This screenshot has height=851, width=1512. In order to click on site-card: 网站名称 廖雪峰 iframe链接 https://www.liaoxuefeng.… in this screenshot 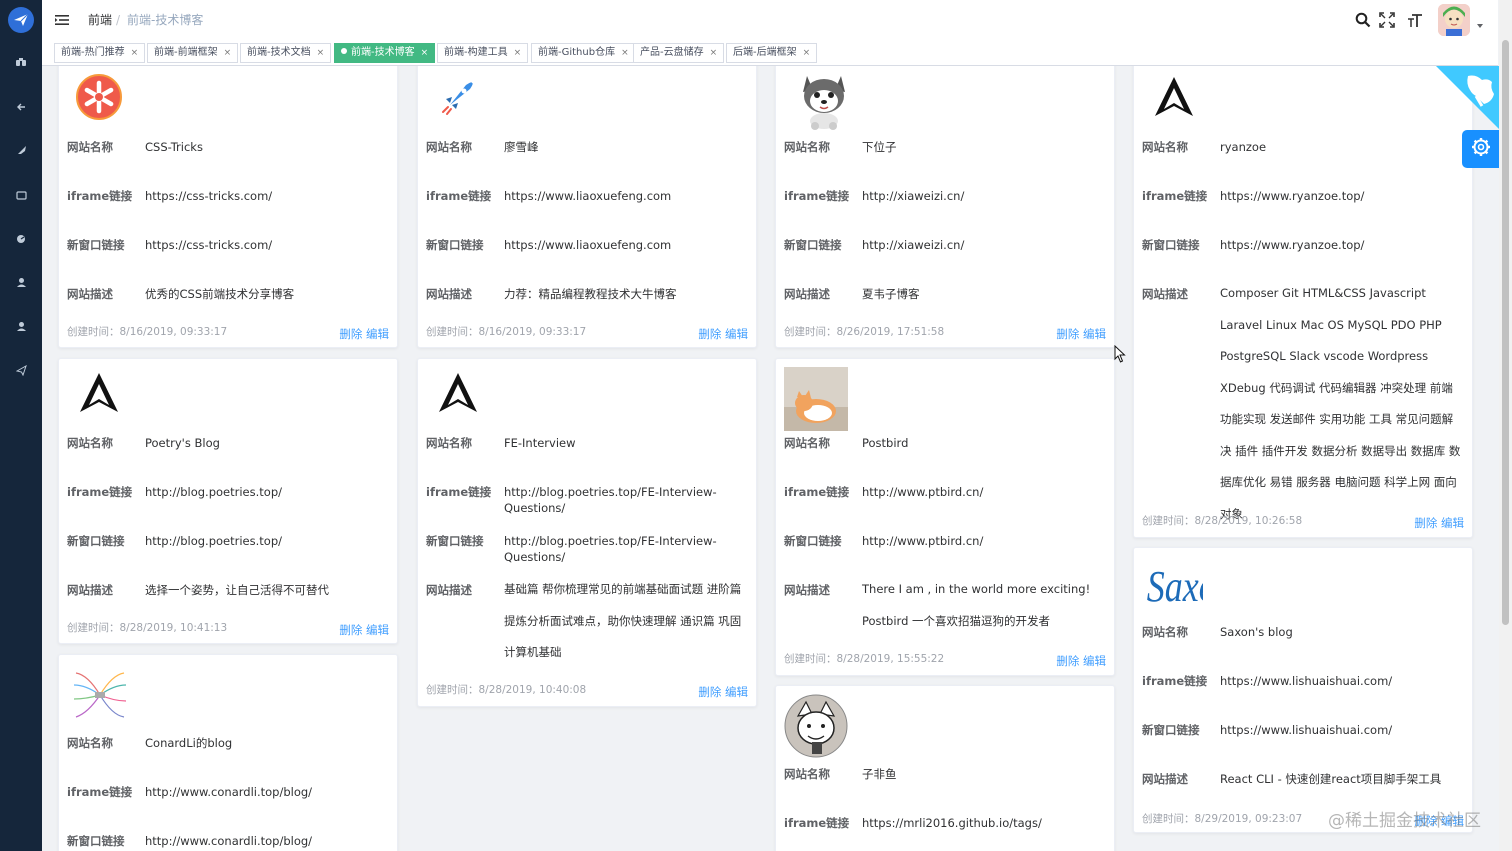, I will do `click(587, 207)`.